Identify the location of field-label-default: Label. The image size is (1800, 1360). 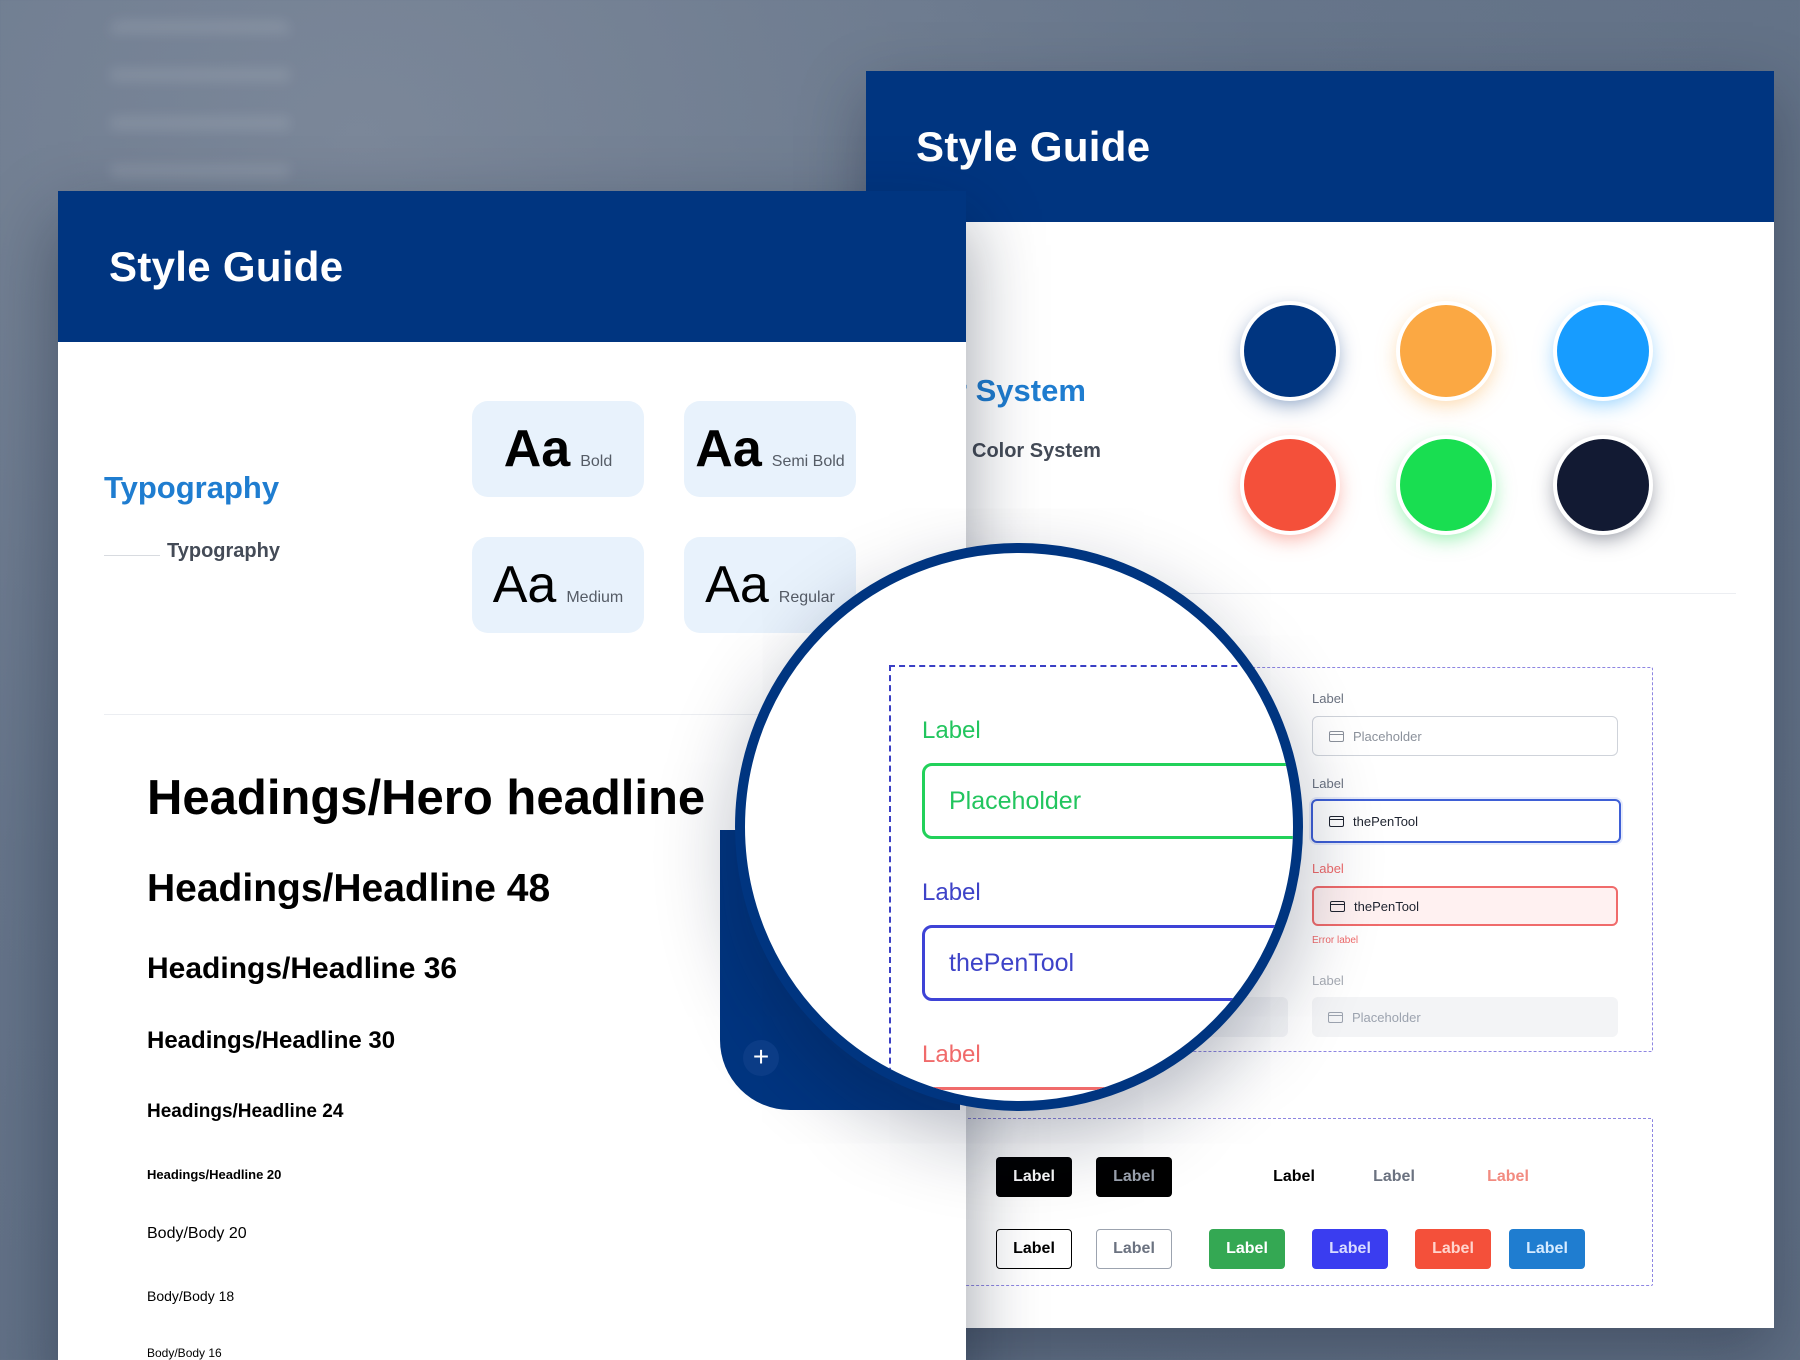
(1328, 698).